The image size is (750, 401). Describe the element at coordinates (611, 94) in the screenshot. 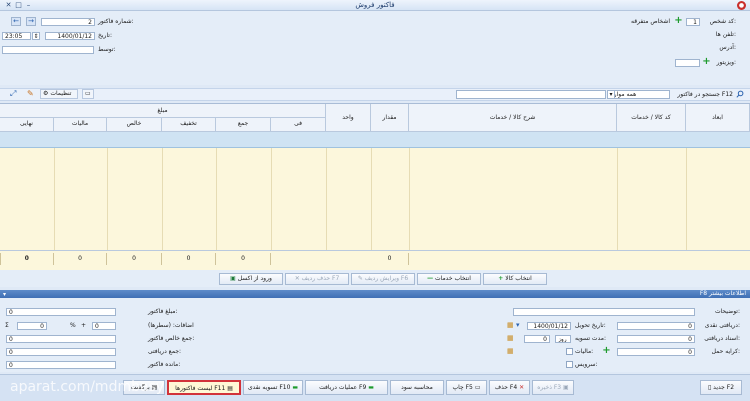

I see `chevron-down-icon: ▾` at that location.